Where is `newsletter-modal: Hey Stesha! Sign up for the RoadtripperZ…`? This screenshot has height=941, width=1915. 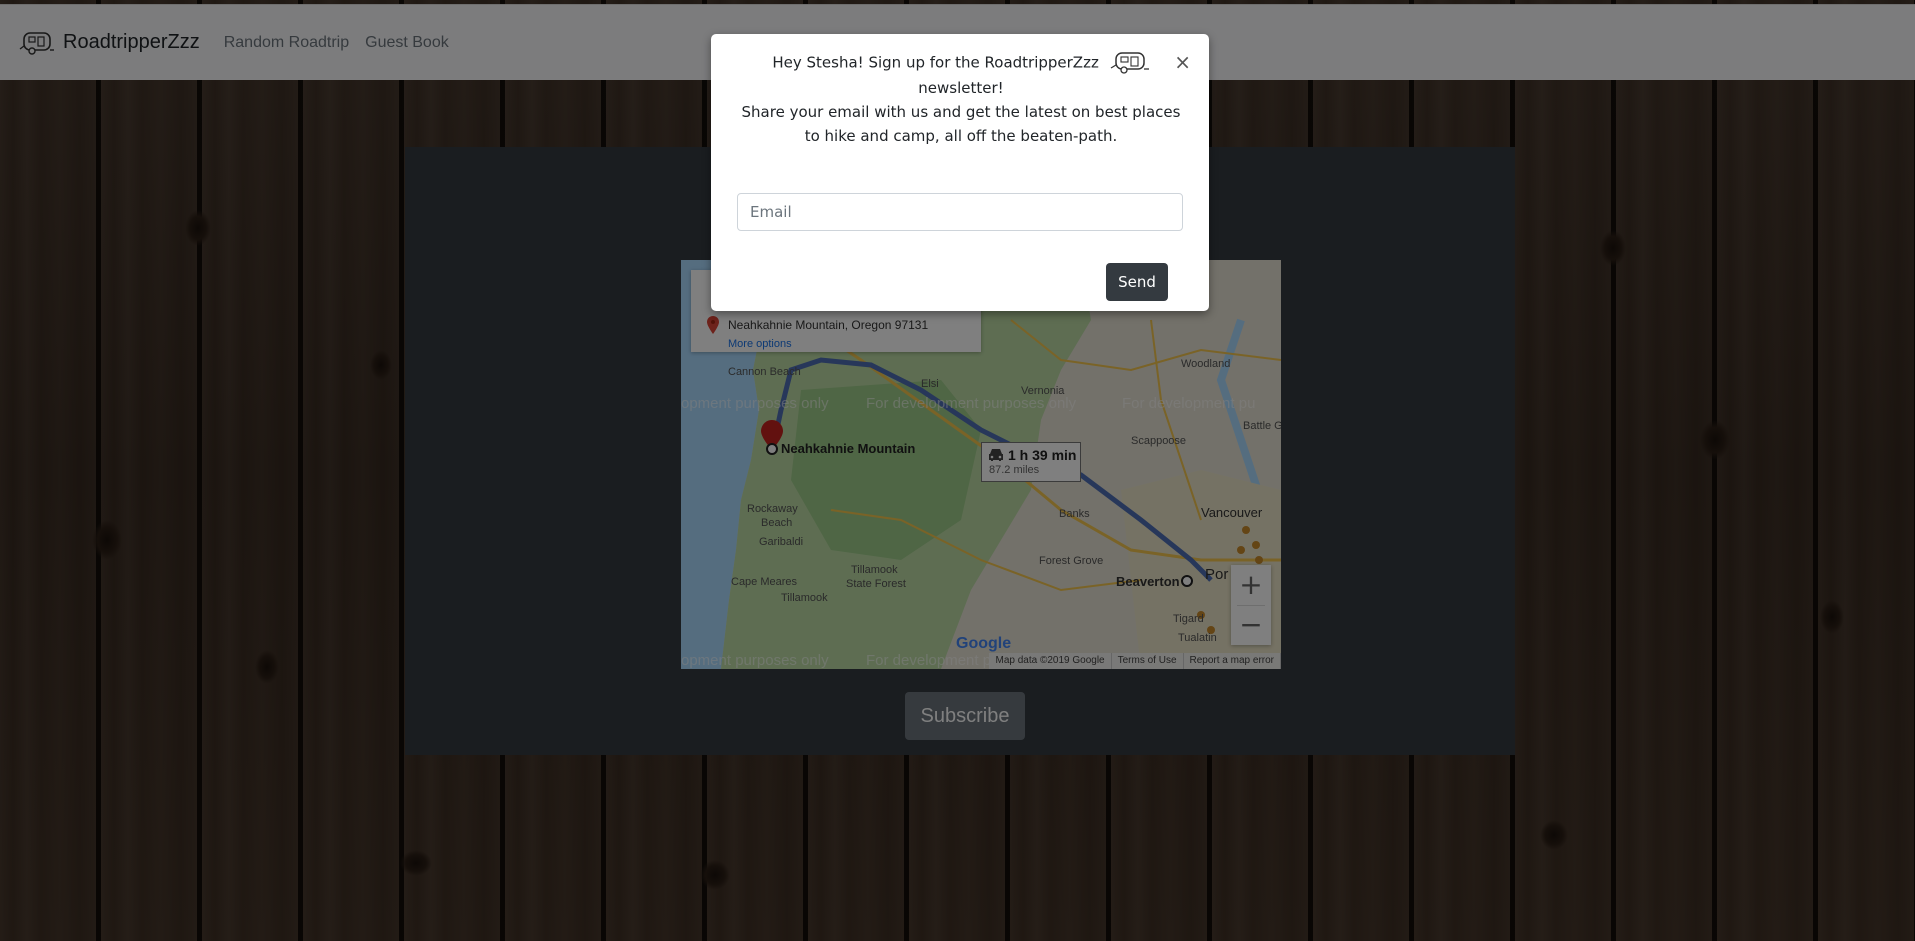 newsletter-modal: Hey Stesha! Sign up for the RoadtripperZ… is located at coordinates (960, 172).